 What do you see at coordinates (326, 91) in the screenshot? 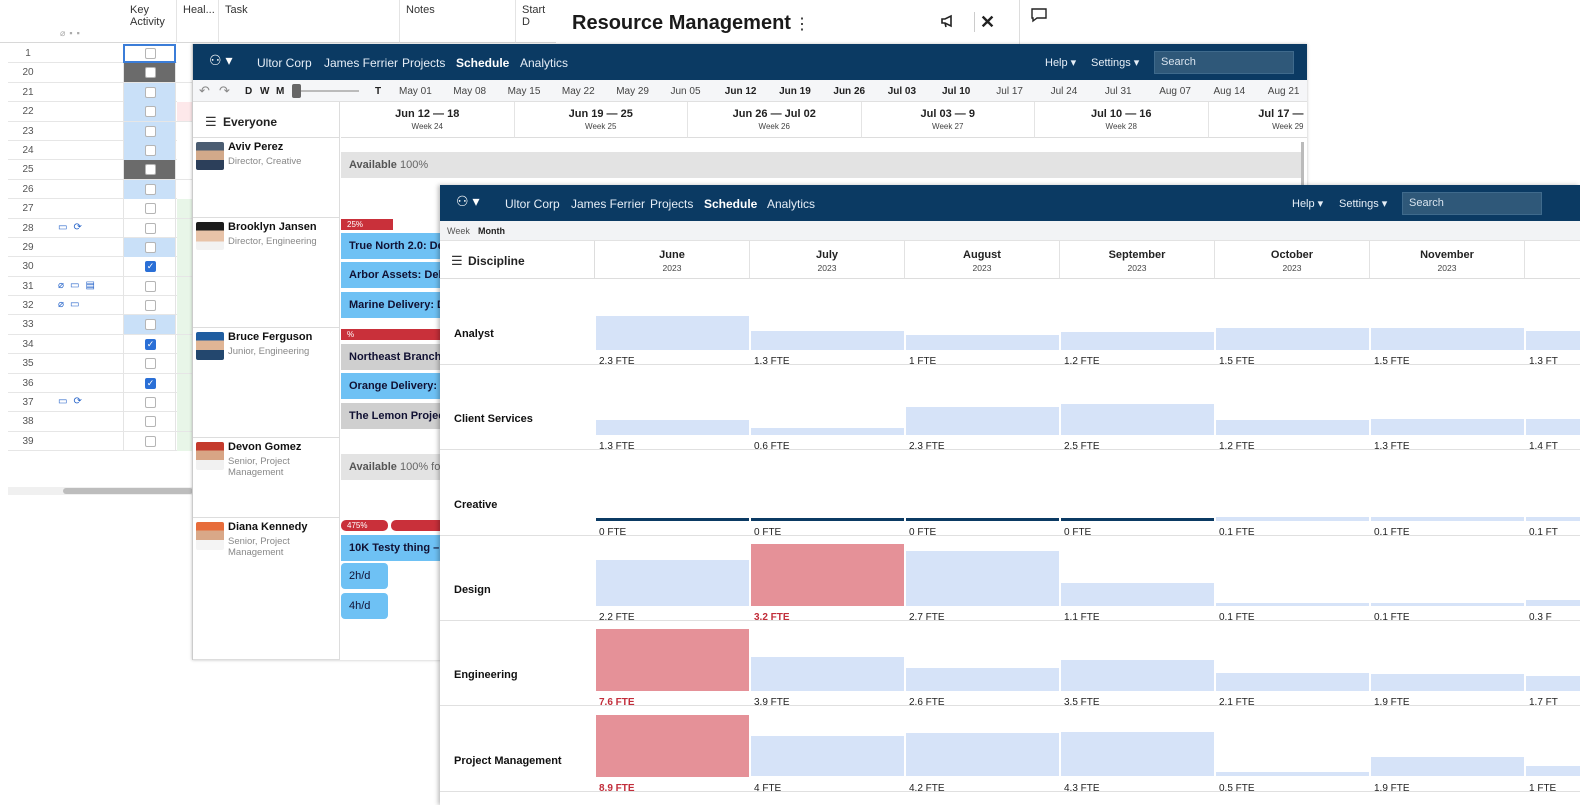
I see `zoom-slider` at bounding box center [326, 91].